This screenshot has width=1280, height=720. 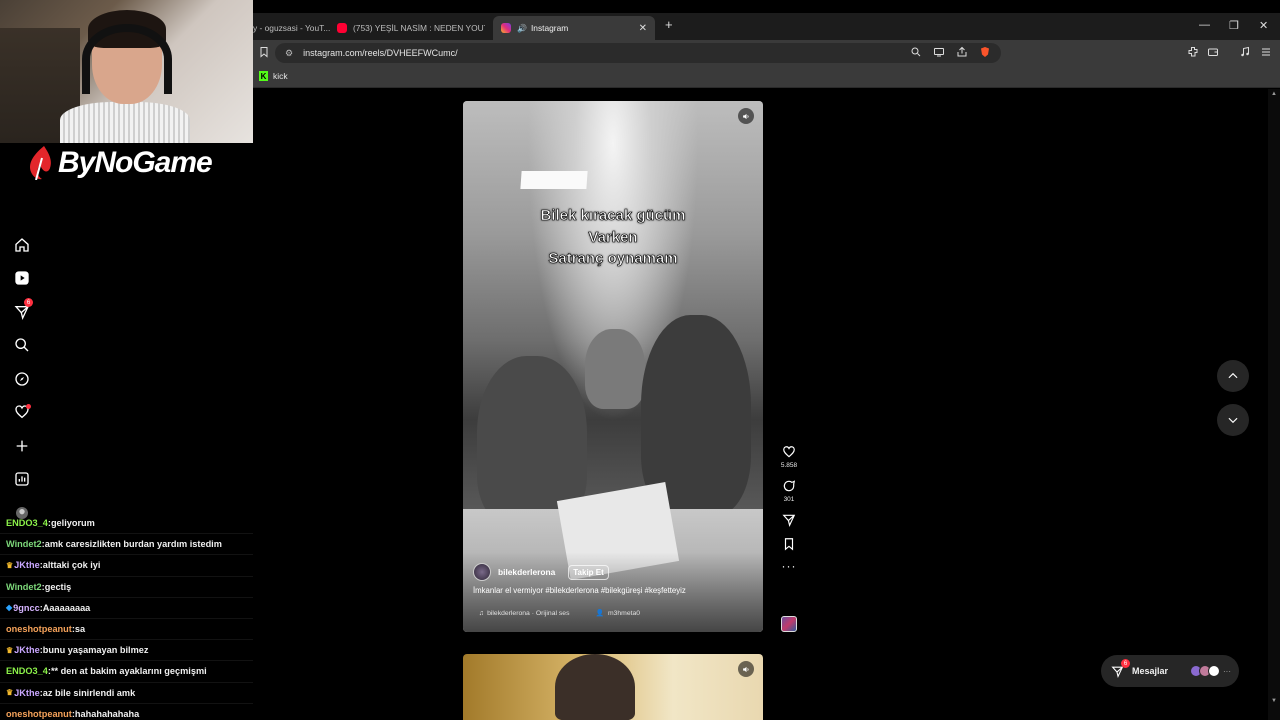 I want to click on nav-direct: 6, so click(x=22, y=312).